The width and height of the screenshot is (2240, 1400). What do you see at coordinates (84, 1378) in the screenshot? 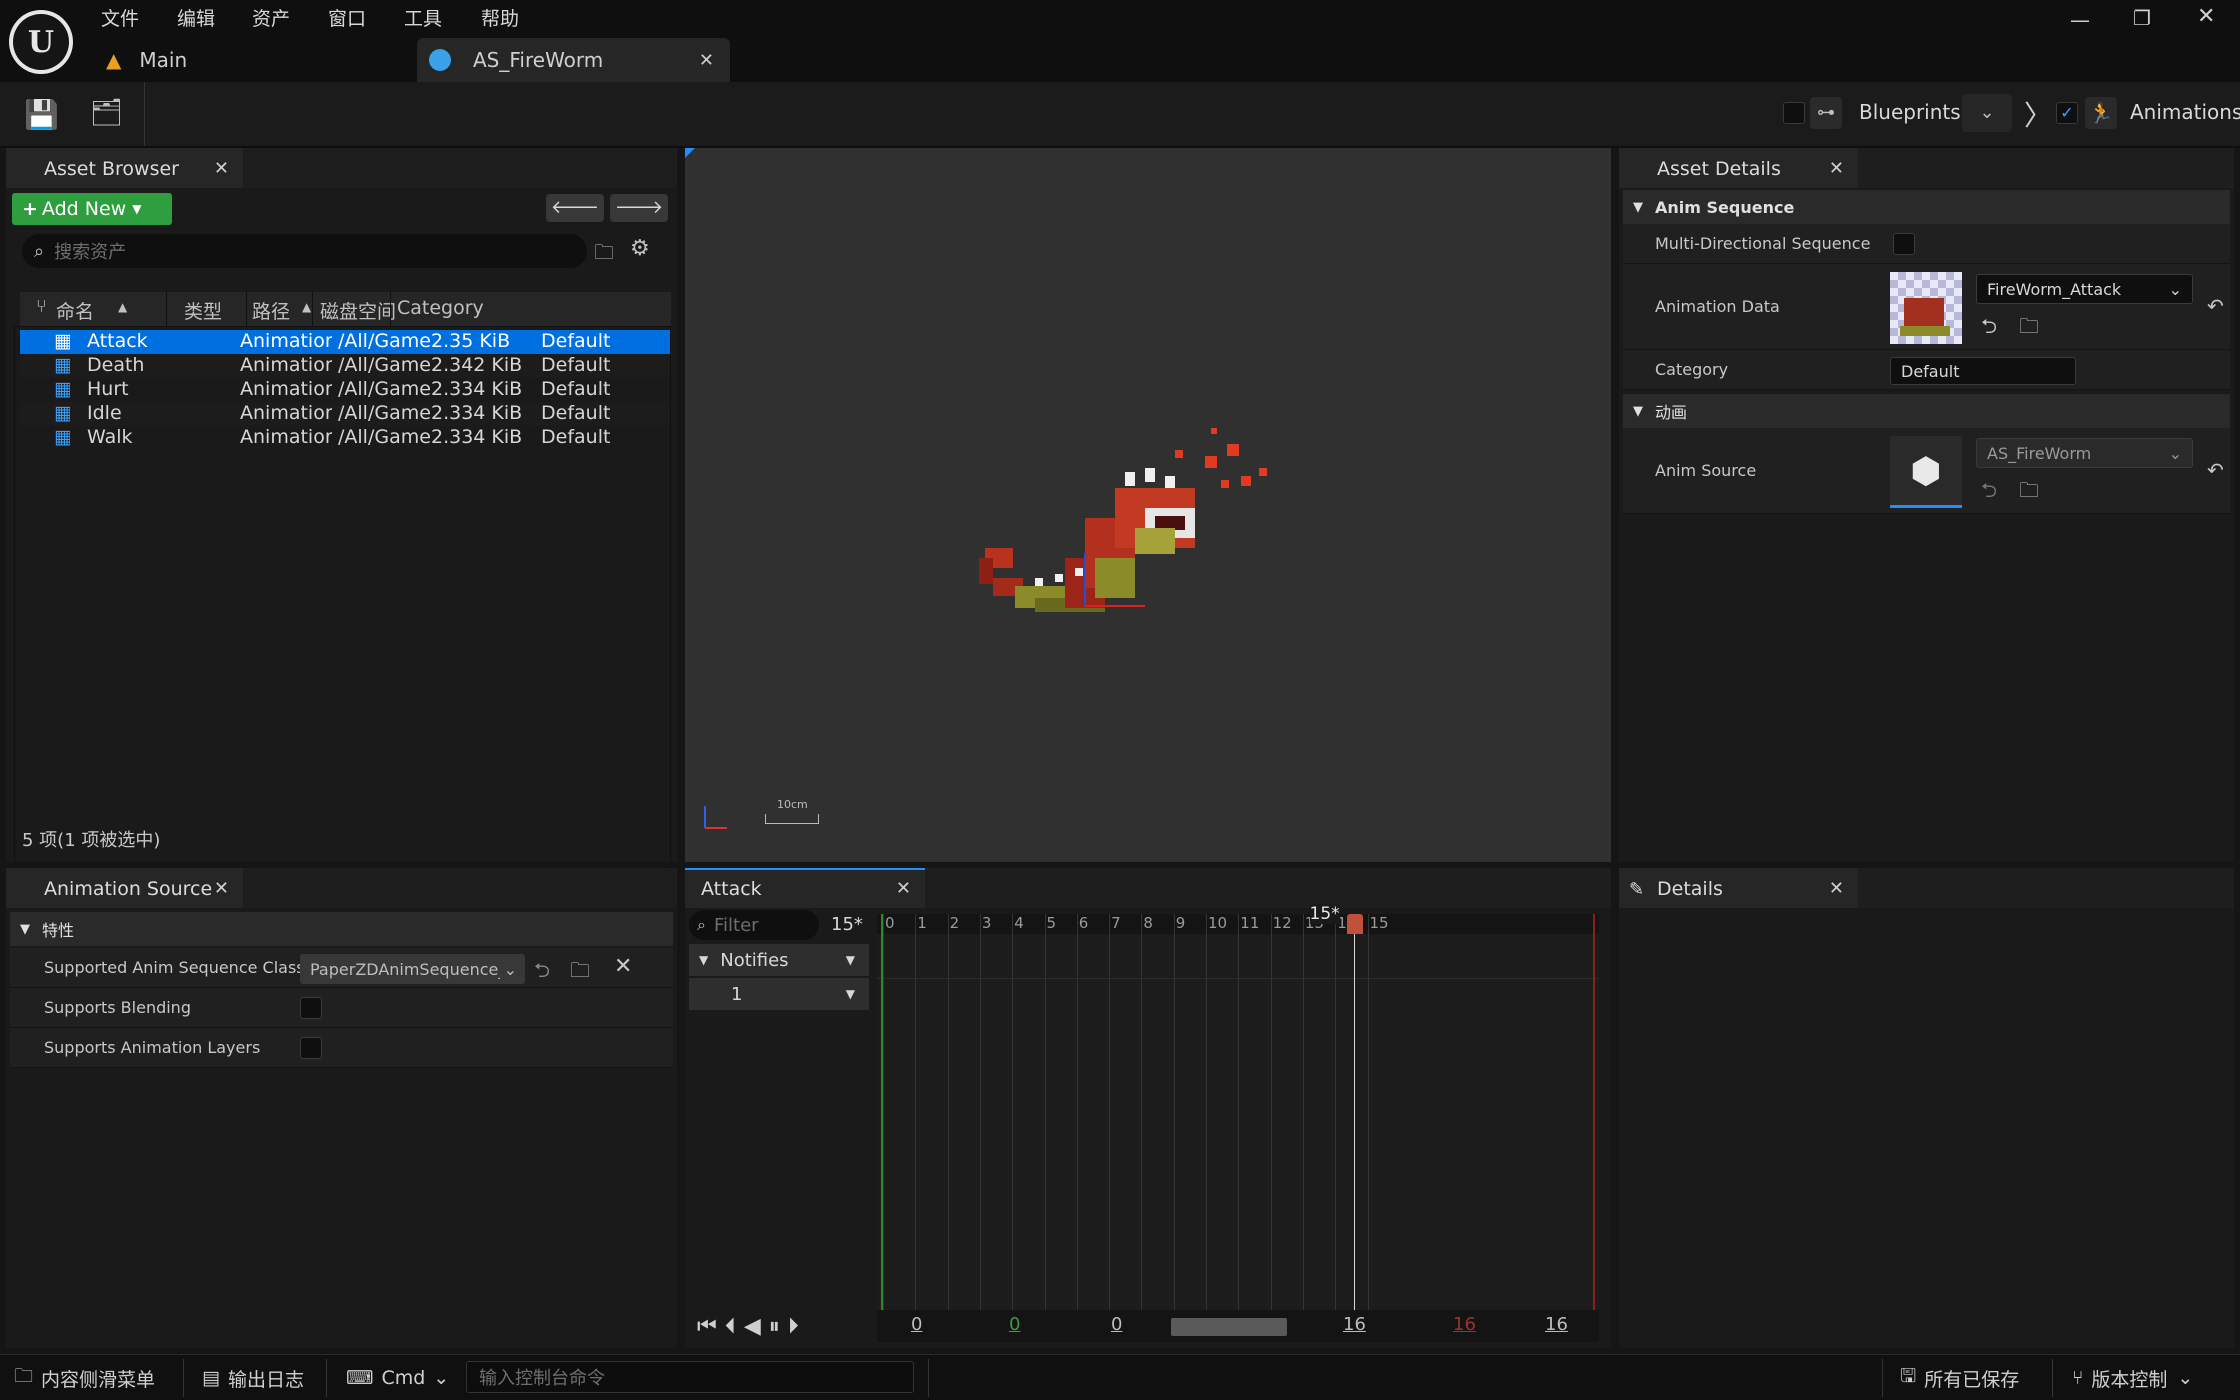
I see `content-drawer-button: 🗀 内容侧滑菜单` at bounding box center [84, 1378].